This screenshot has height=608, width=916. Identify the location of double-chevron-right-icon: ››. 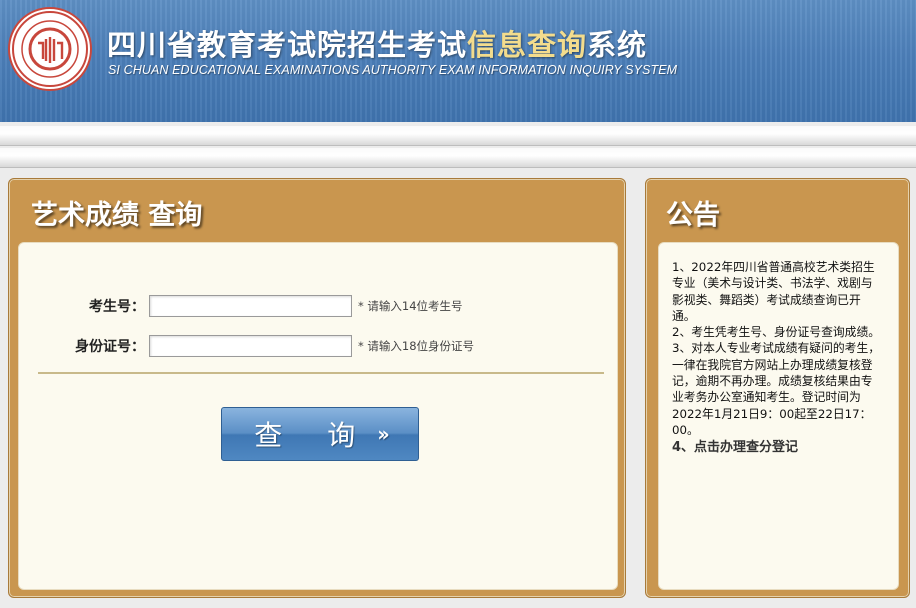
(383, 434).